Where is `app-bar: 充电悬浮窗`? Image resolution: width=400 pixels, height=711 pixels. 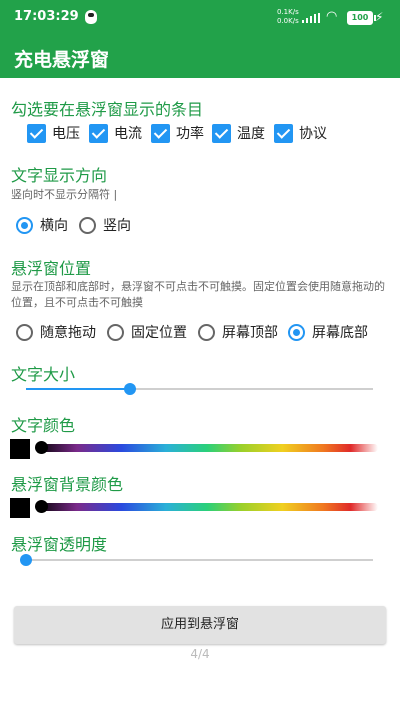 app-bar: 充电悬浮窗 is located at coordinates (200, 57).